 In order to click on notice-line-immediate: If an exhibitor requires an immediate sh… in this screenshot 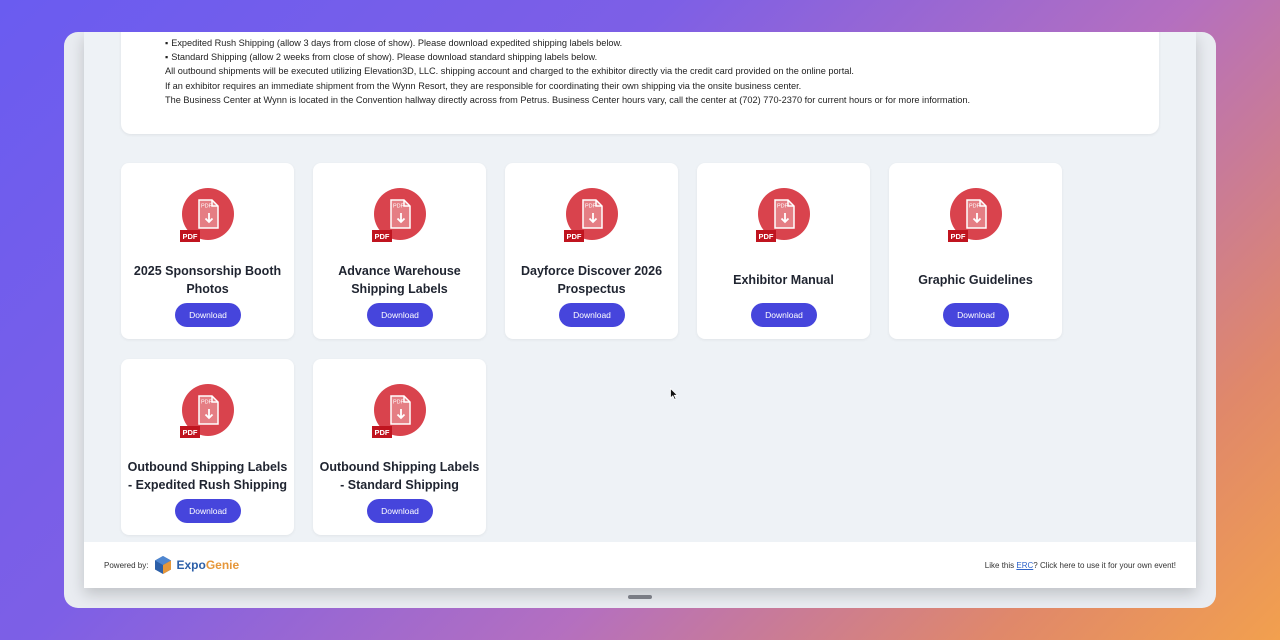, I will do `click(483, 85)`.